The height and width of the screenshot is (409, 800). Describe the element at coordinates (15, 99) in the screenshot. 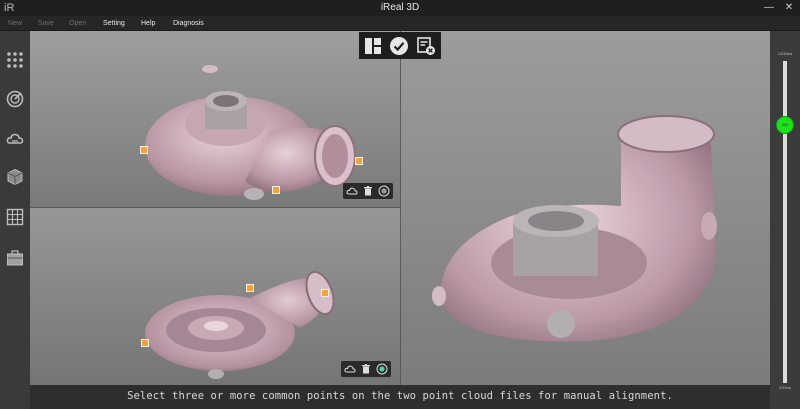

I see `scan-radar-icon` at that location.